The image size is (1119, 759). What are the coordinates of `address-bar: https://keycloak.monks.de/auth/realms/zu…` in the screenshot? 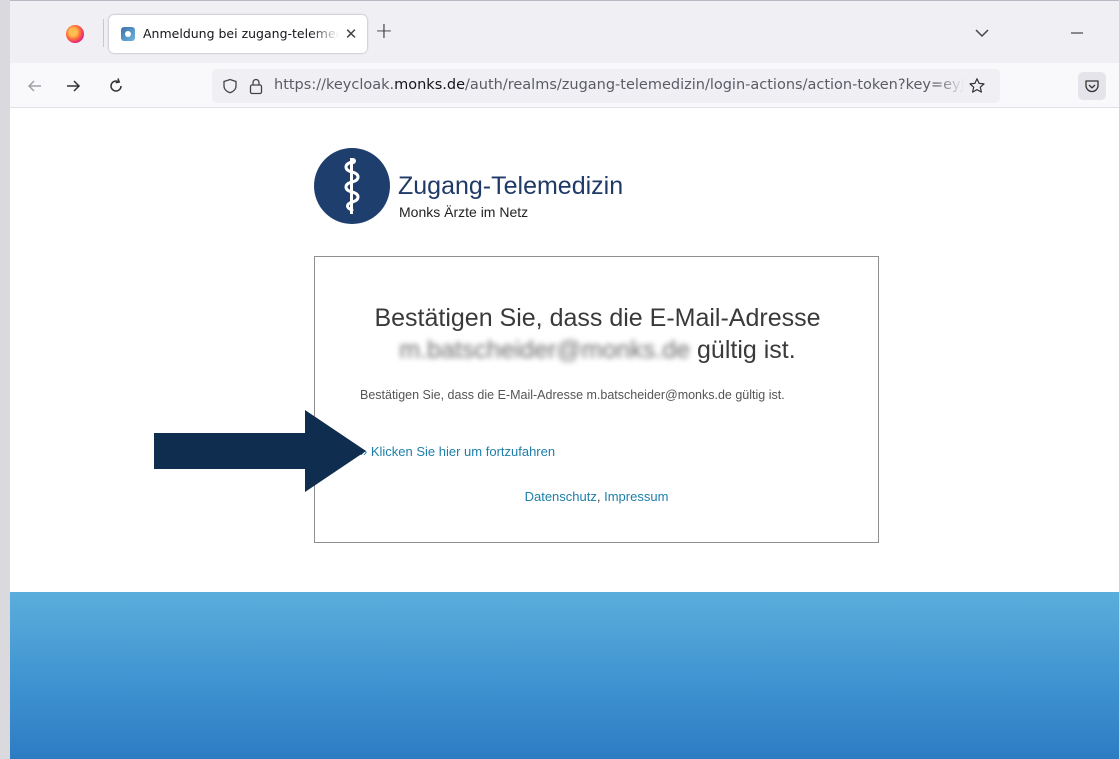 It's located at (606, 86).